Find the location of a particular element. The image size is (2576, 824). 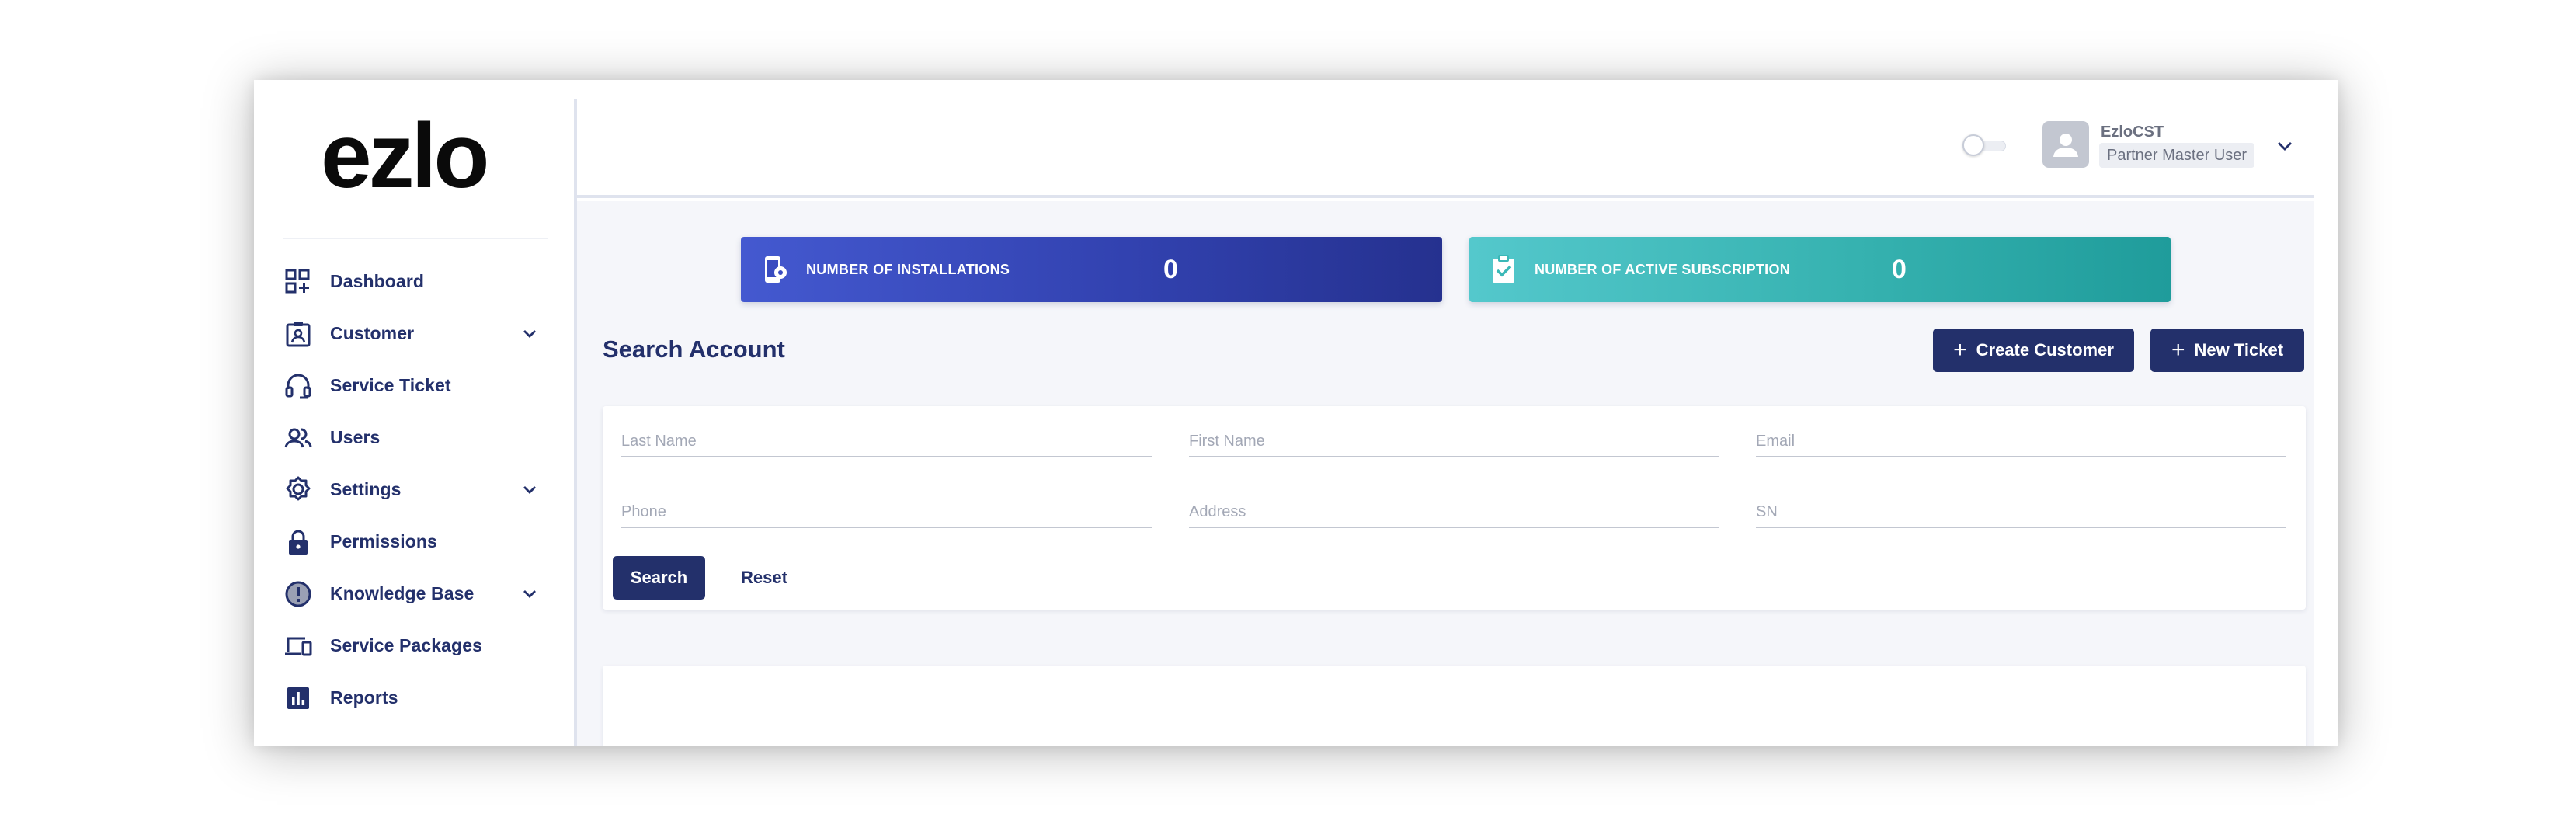

last-name-input is located at coordinates (886, 441).